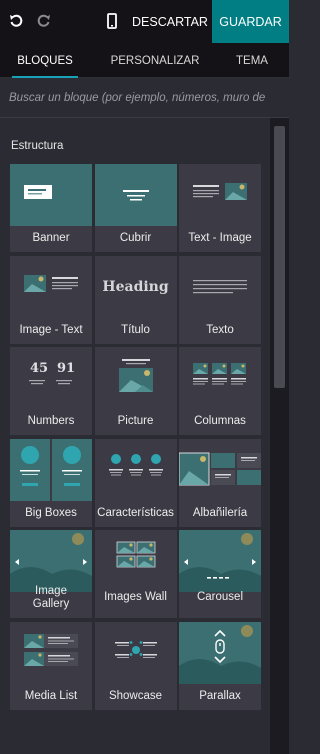  I want to click on image-text-thumbnail, so click(51, 283).